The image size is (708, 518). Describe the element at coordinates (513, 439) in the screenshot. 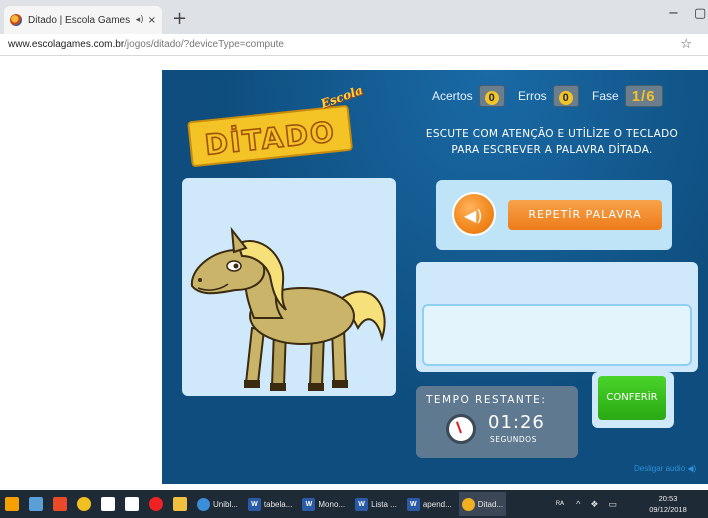

I see `timer-unit: SEGUNDOS` at that location.